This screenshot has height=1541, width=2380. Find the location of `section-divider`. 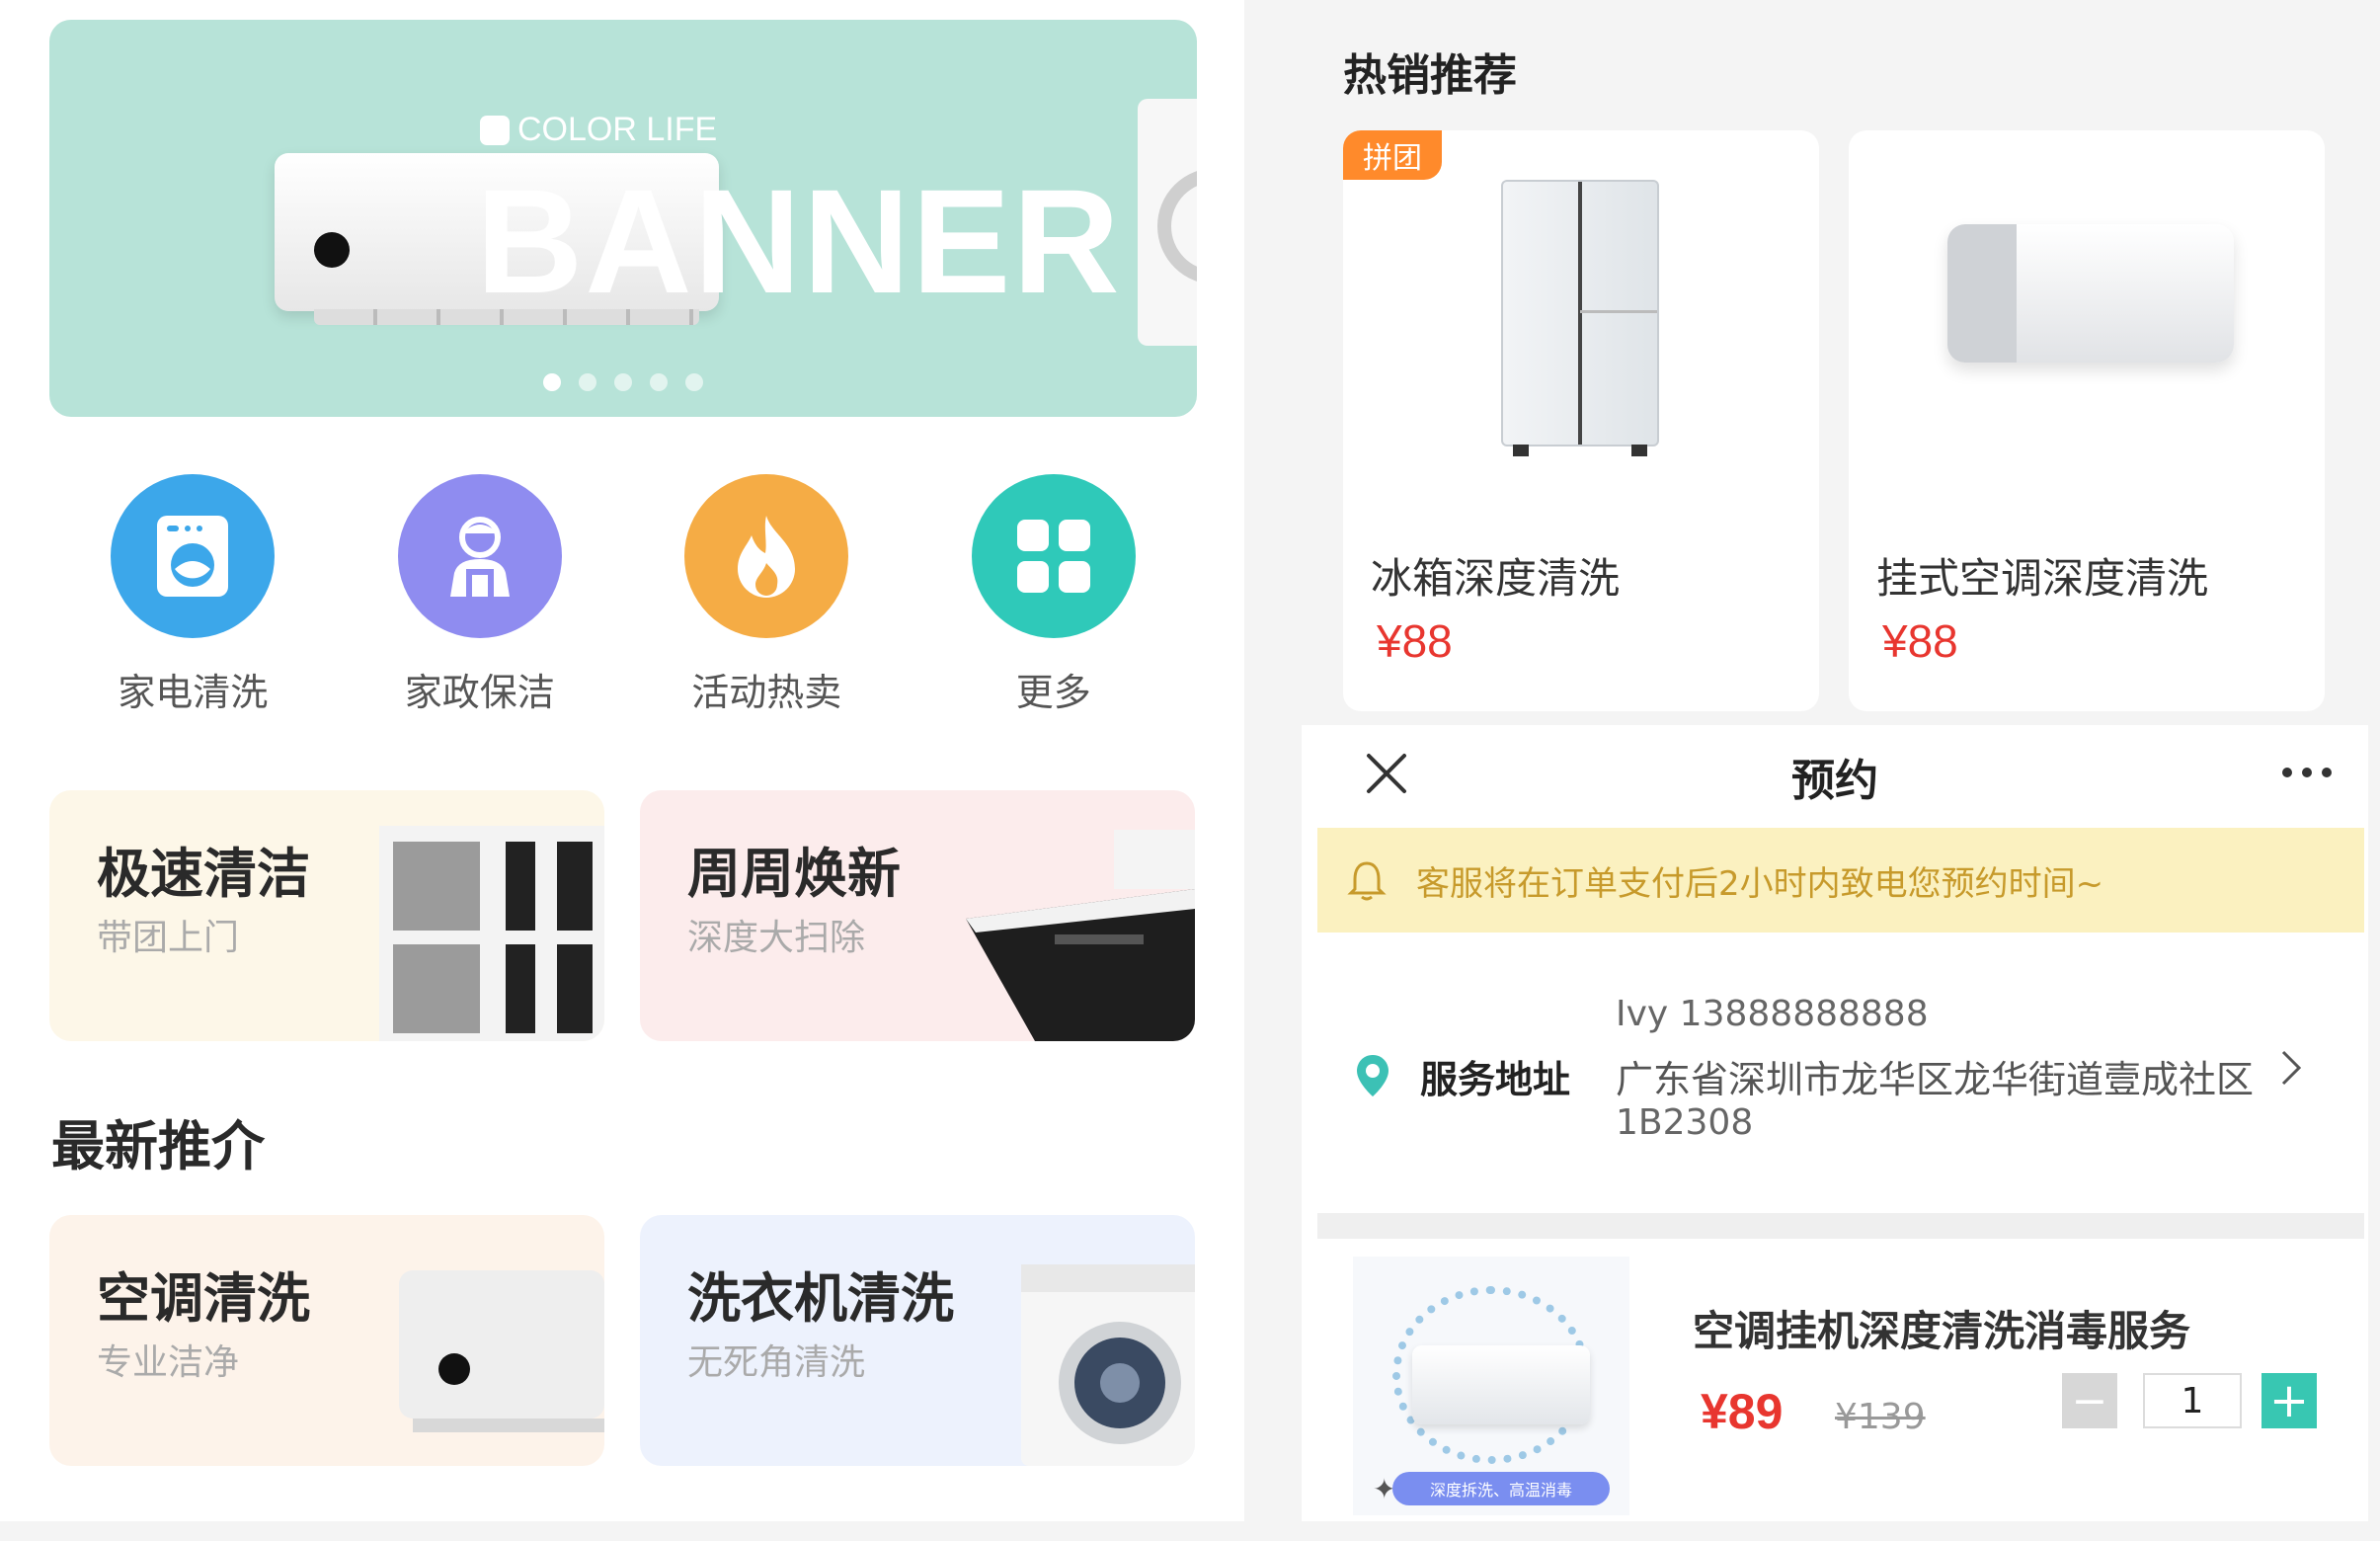

section-divider is located at coordinates (1840, 1226).